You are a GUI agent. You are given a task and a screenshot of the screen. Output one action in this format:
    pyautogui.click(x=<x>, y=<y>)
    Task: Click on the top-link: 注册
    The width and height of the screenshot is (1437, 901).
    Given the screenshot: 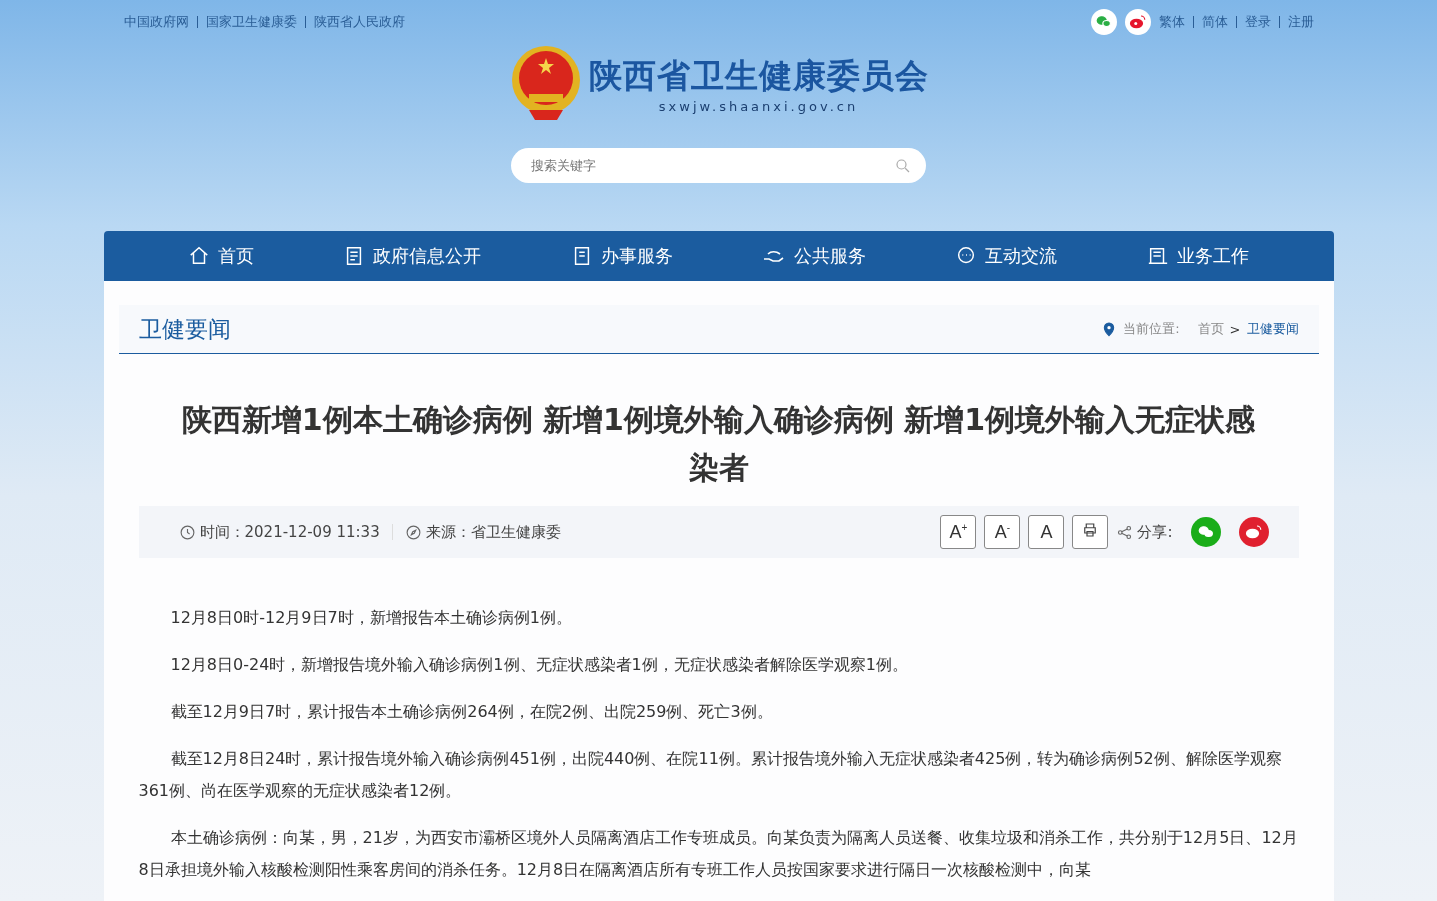 What is the action you would take?
    pyautogui.click(x=1300, y=22)
    